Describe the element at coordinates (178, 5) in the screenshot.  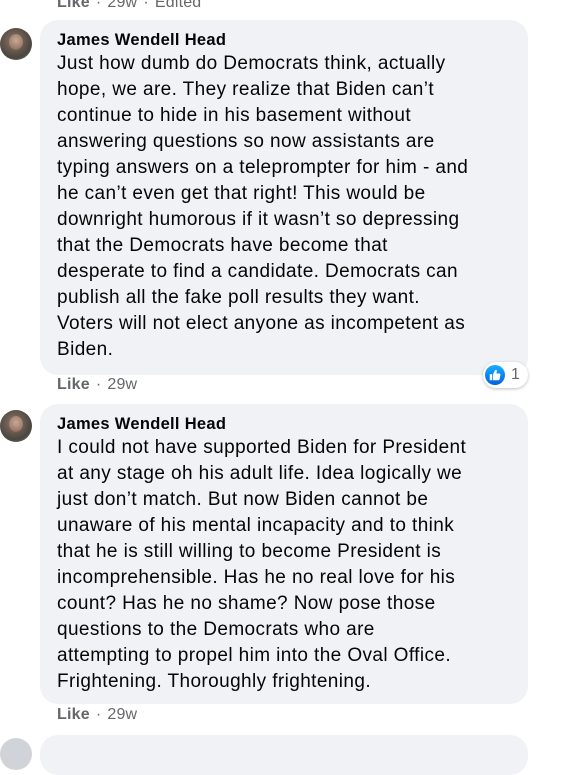
I see `edited-label: Edited` at that location.